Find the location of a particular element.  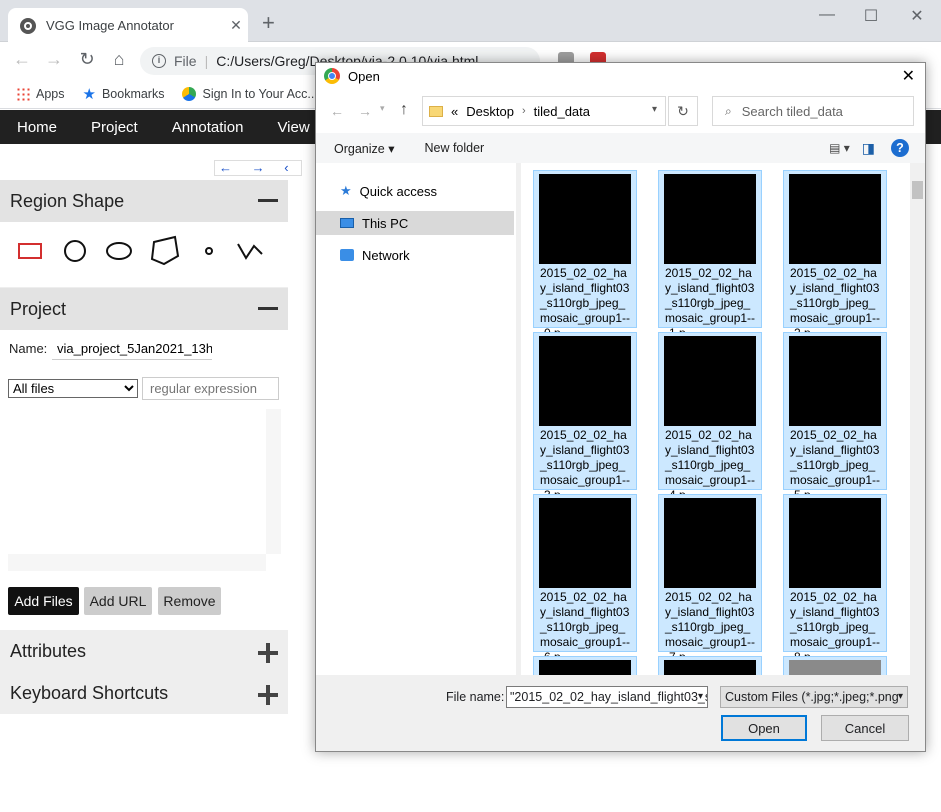

reload-icon: ↻ is located at coordinates (87, 59).